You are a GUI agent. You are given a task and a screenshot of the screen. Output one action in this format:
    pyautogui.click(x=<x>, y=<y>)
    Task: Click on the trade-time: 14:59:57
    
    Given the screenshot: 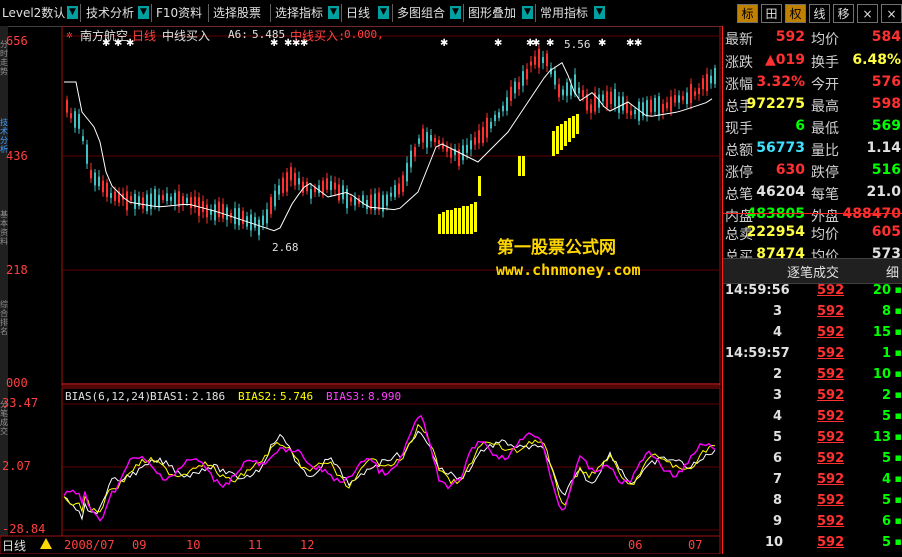 What is the action you would take?
    pyautogui.click(x=757, y=353)
    